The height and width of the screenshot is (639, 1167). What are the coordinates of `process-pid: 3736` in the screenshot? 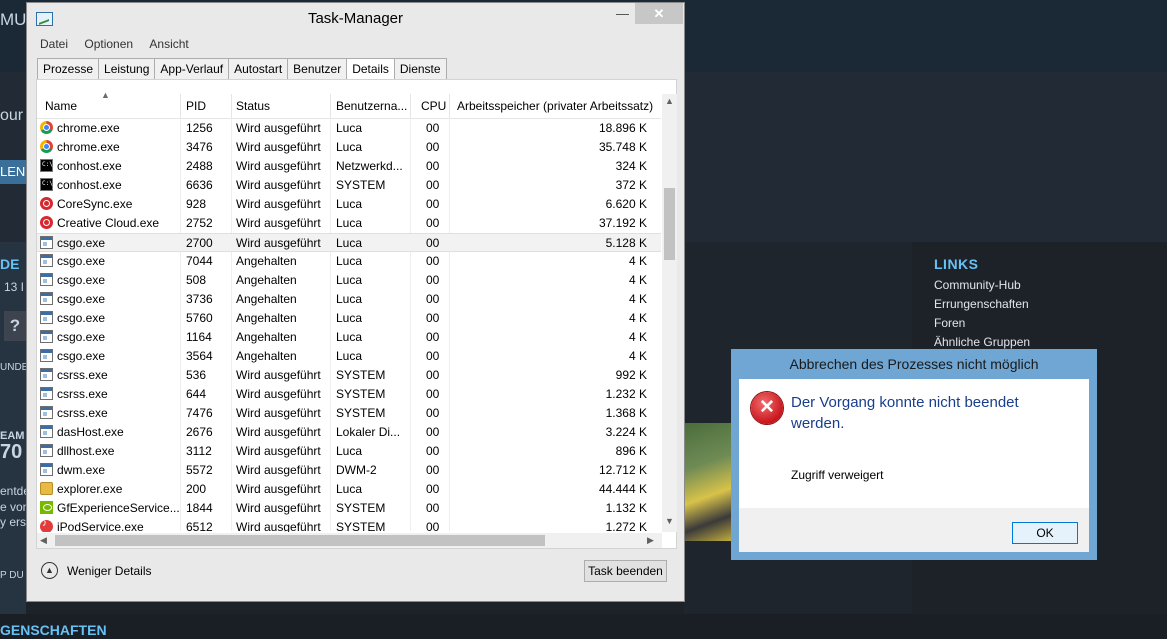 It's located at (199, 299).